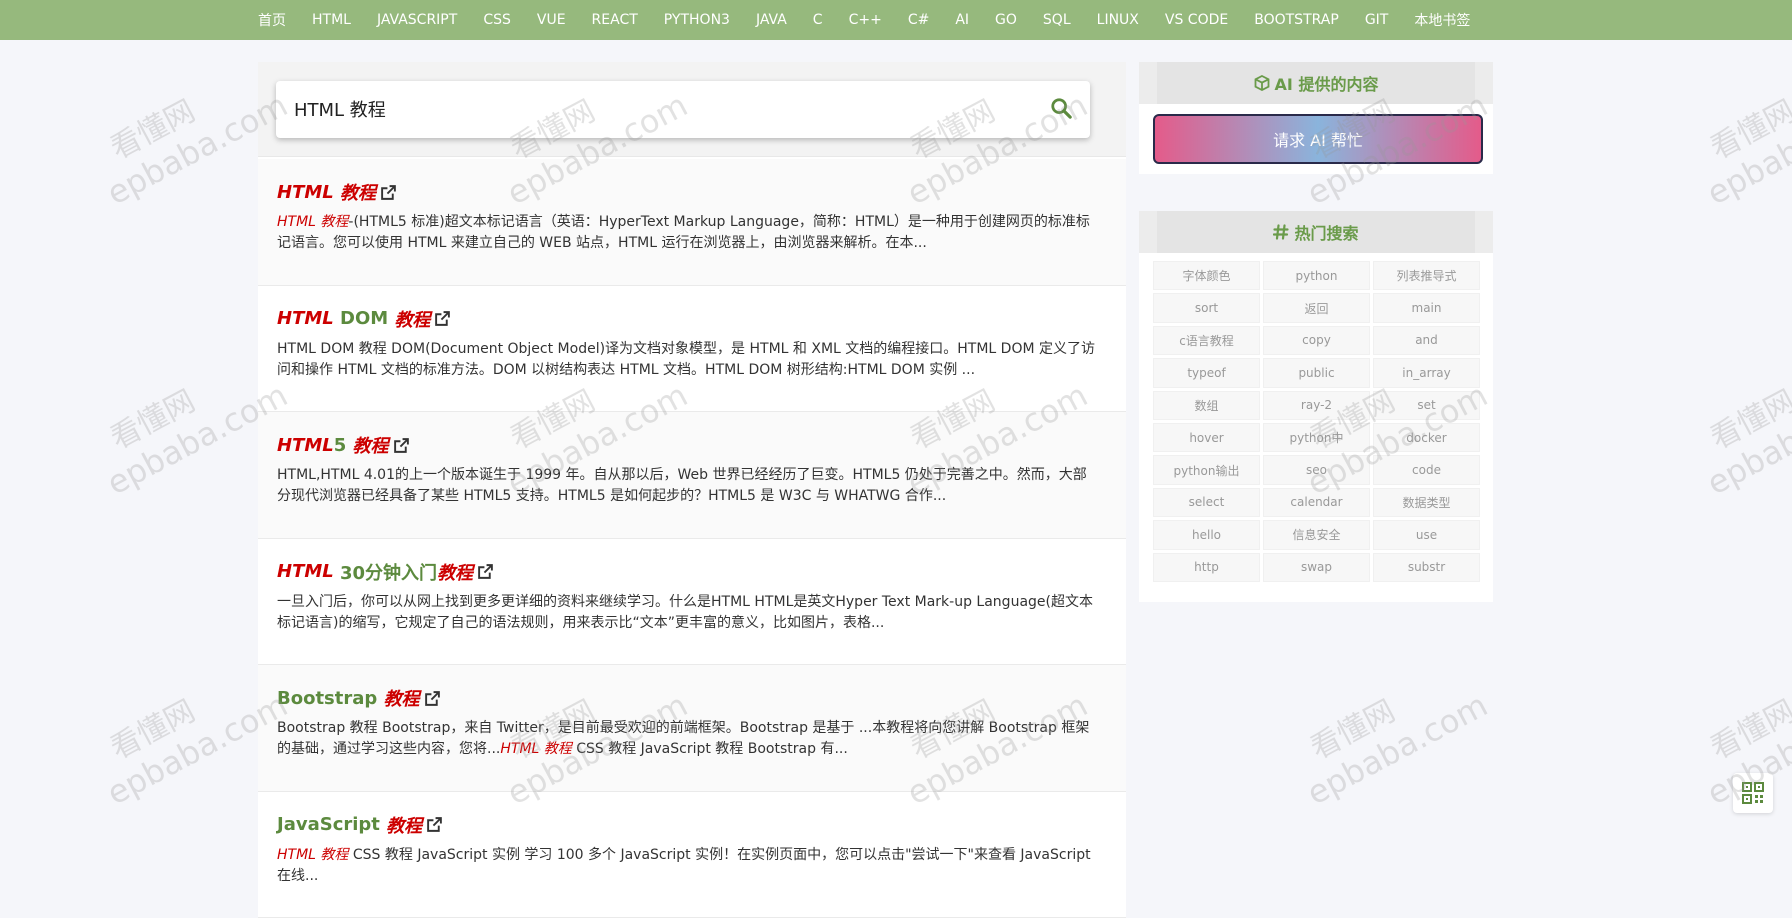 The image size is (1792, 918). I want to click on hot-search-tag: 字体颜色, so click(1206, 275).